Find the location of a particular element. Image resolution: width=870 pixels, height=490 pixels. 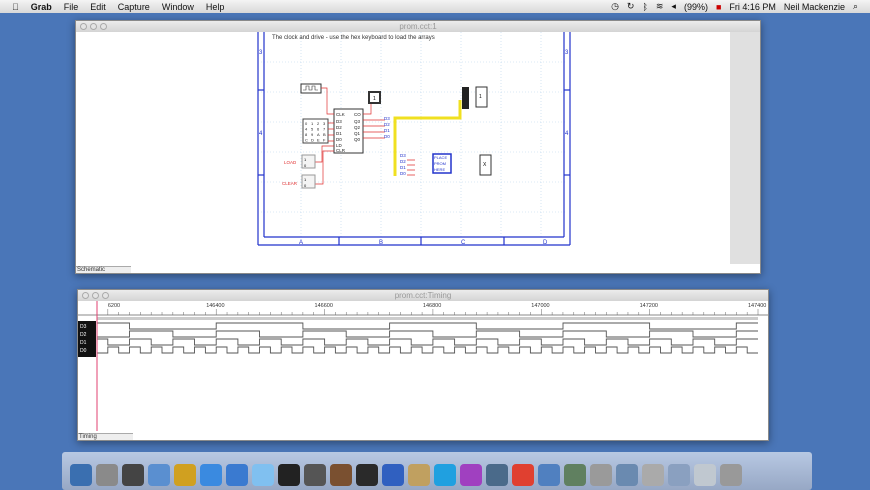

hex-display-1: 1 is located at coordinates (481, 97).